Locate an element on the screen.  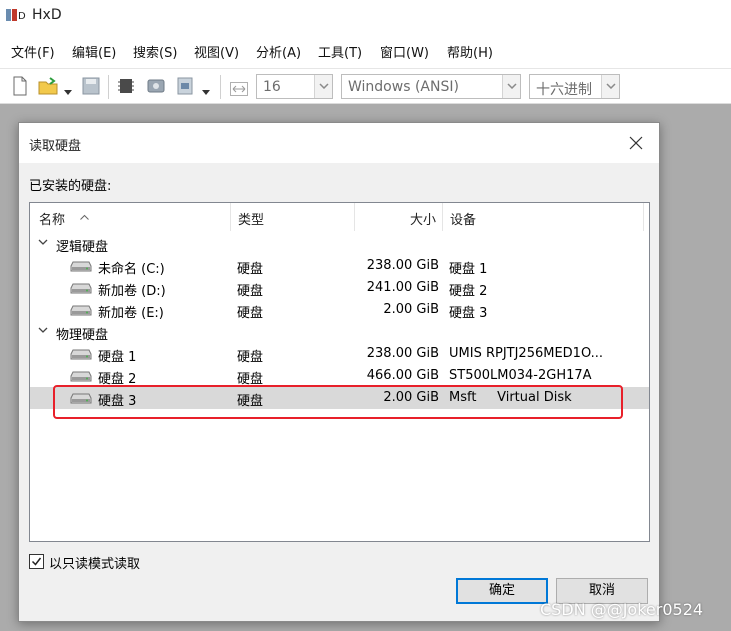
column-header-type: 类型 is located at coordinates (293, 217).